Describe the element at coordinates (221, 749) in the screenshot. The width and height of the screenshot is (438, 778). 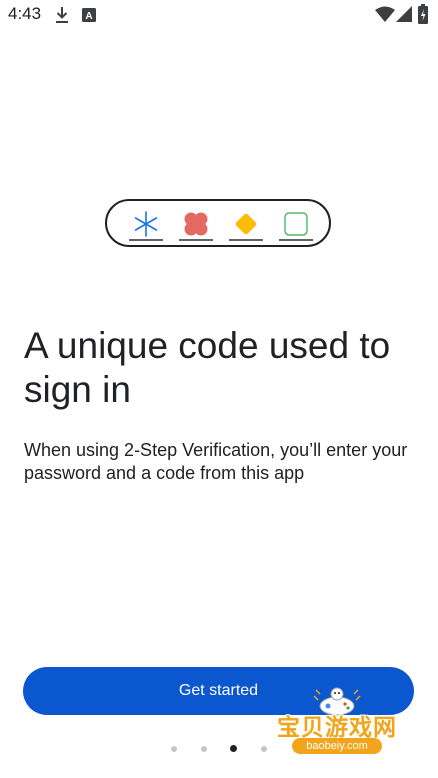
I see `page-indicator` at that location.